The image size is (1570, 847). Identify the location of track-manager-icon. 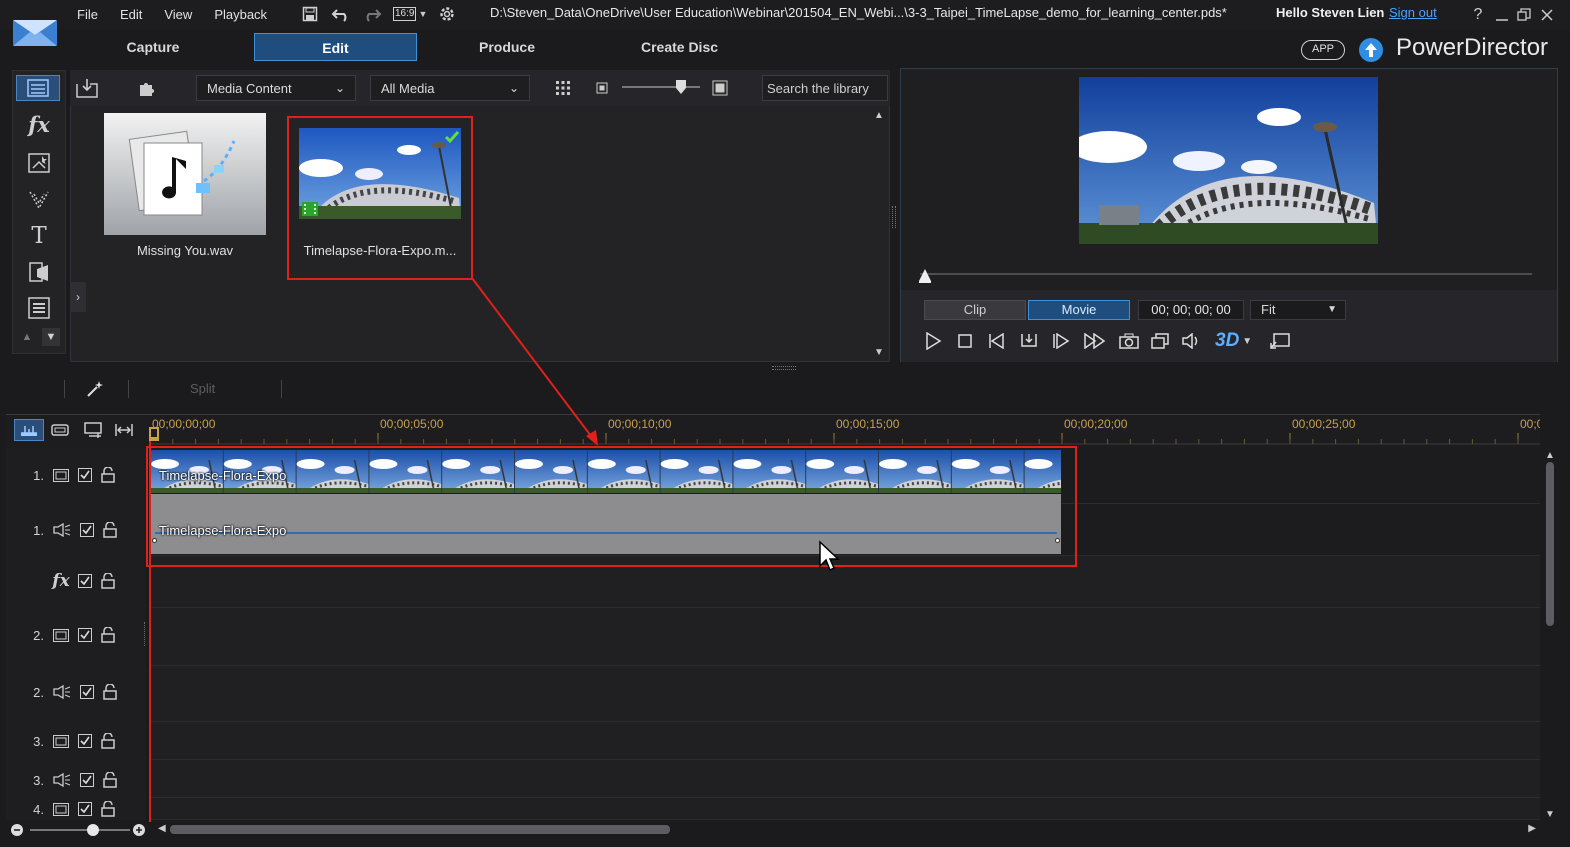
(94, 430).